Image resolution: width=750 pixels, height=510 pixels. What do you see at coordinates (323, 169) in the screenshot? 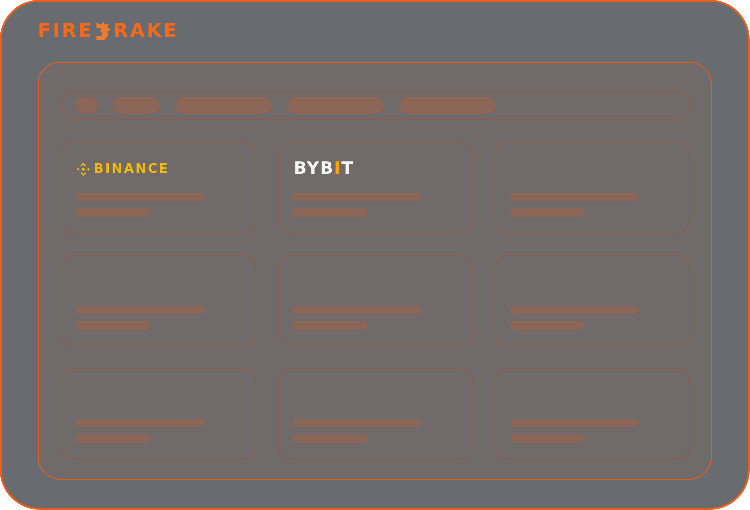
I see `brand-logo: BYBIT` at bounding box center [323, 169].